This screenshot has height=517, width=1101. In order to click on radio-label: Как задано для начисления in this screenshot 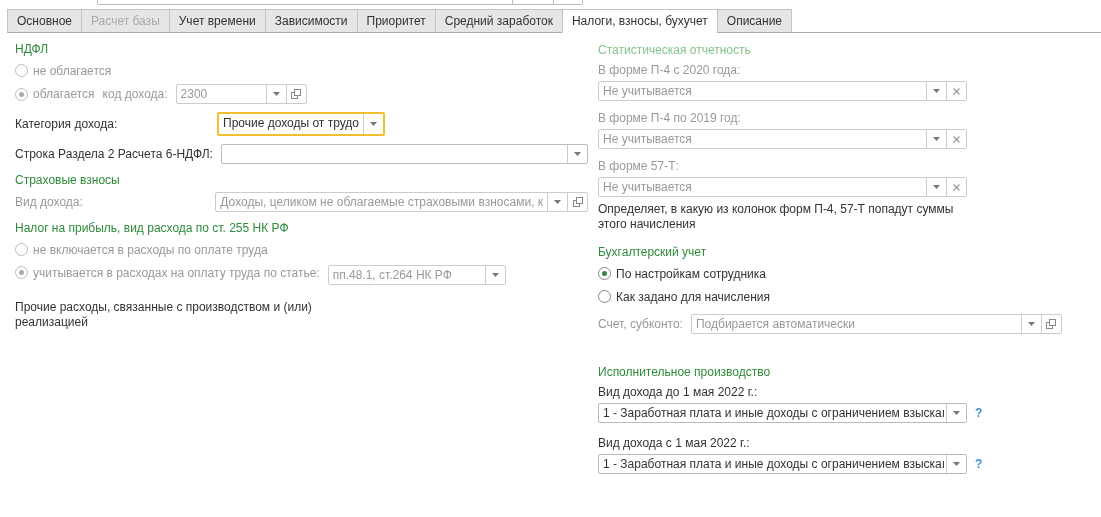, I will do `click(693, 296)`.